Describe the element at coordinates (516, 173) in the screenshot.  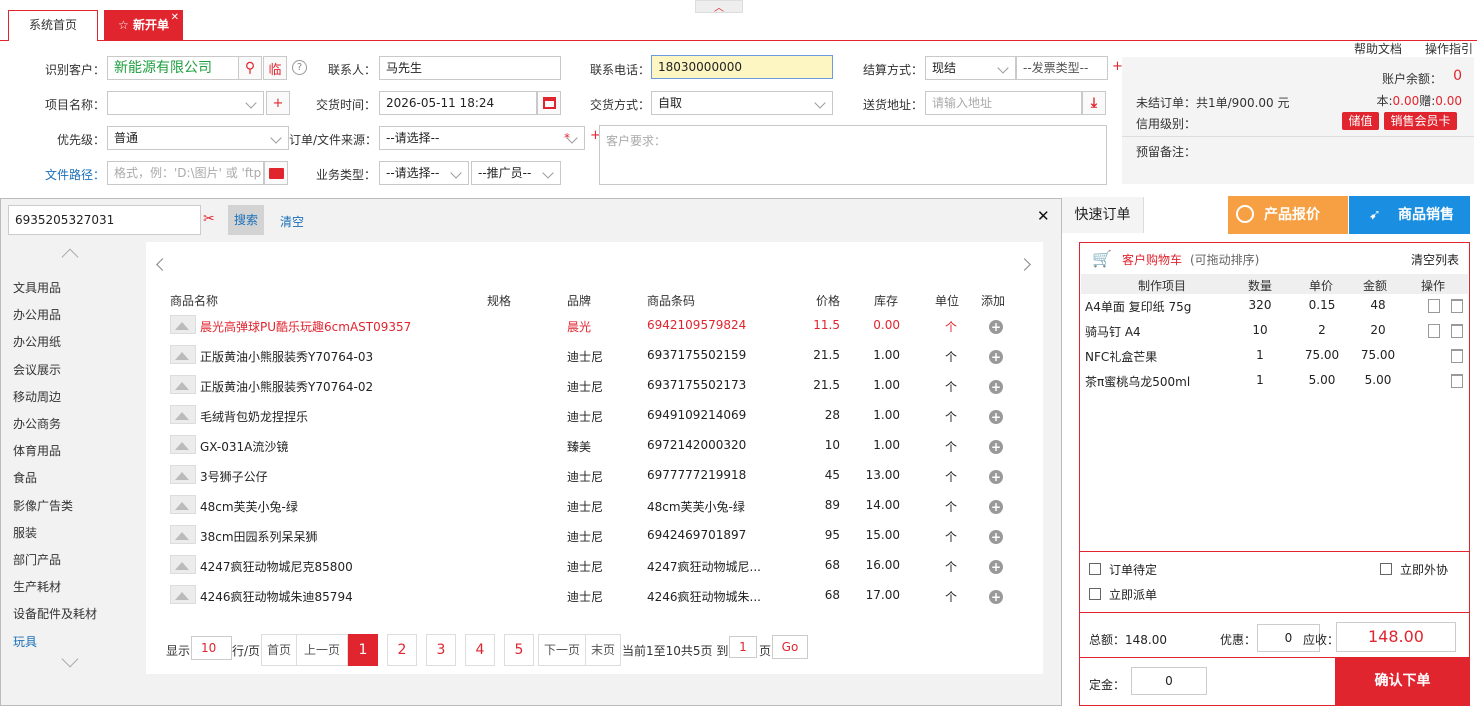
I see `promoter-select: --推广员--` at that location.